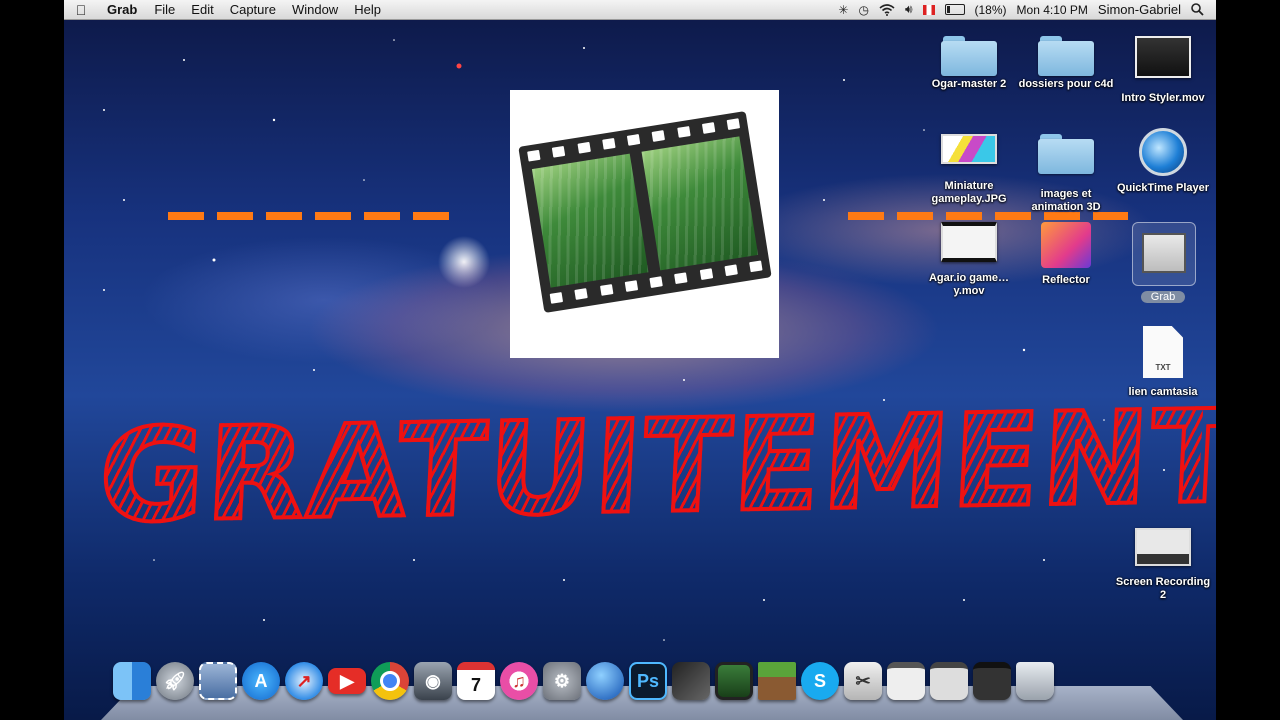 The image size is (1280, 720). What do you see at coordinates (734, 681) in the screenshot?
I see `imovie-icon` at bounding box center [734, 681].